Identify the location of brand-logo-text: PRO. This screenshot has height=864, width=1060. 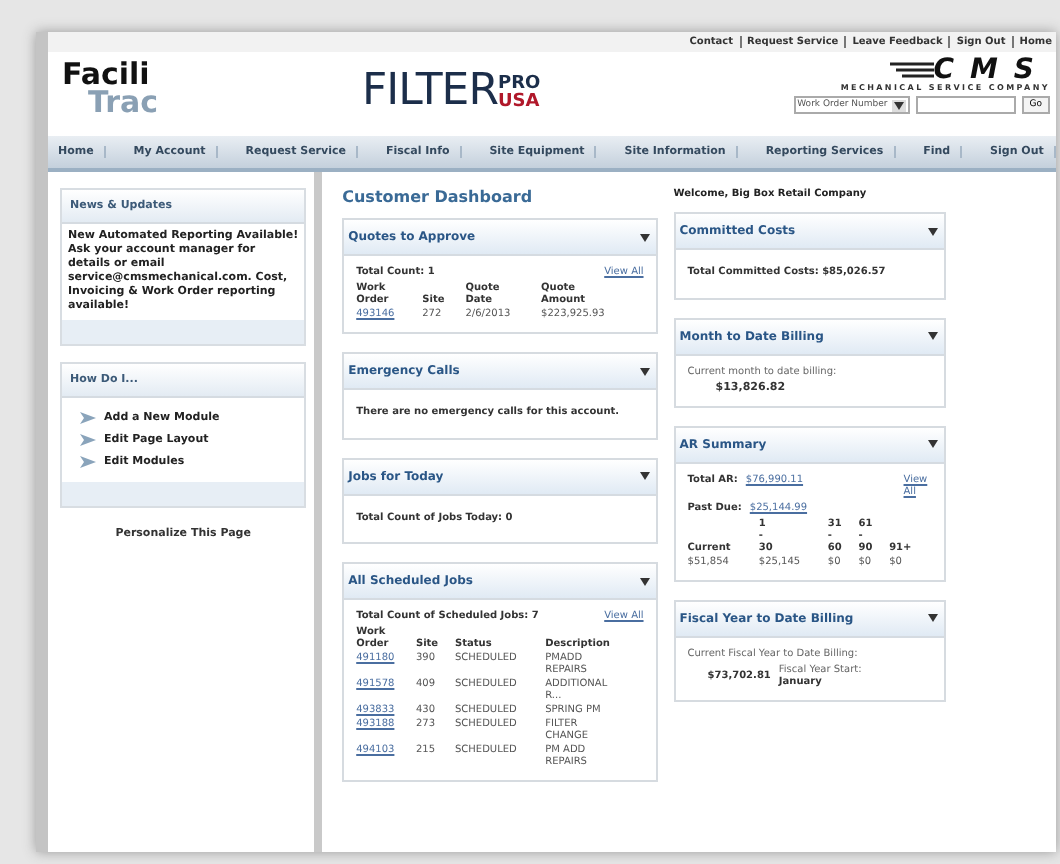
(519, 85).